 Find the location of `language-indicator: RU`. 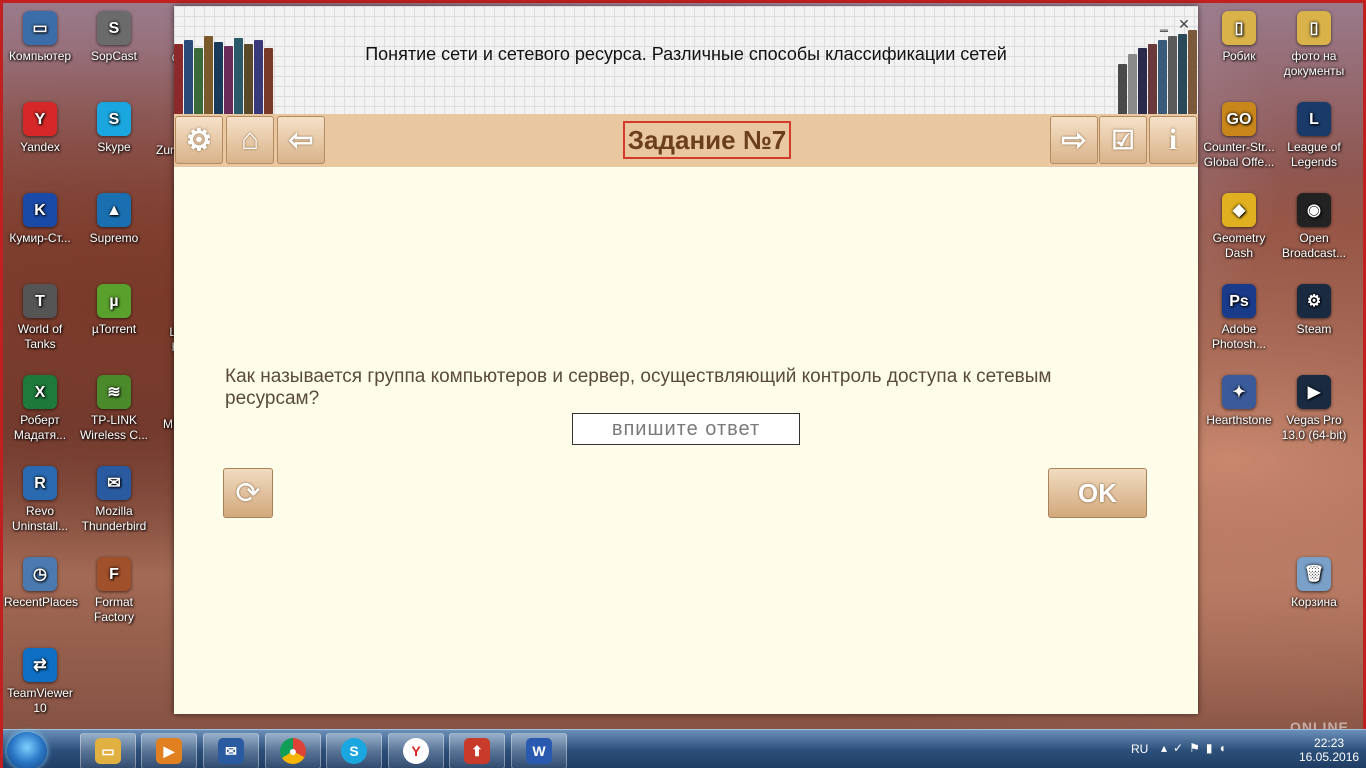

language-indicator: RU is located at coordinates (1139, 749).